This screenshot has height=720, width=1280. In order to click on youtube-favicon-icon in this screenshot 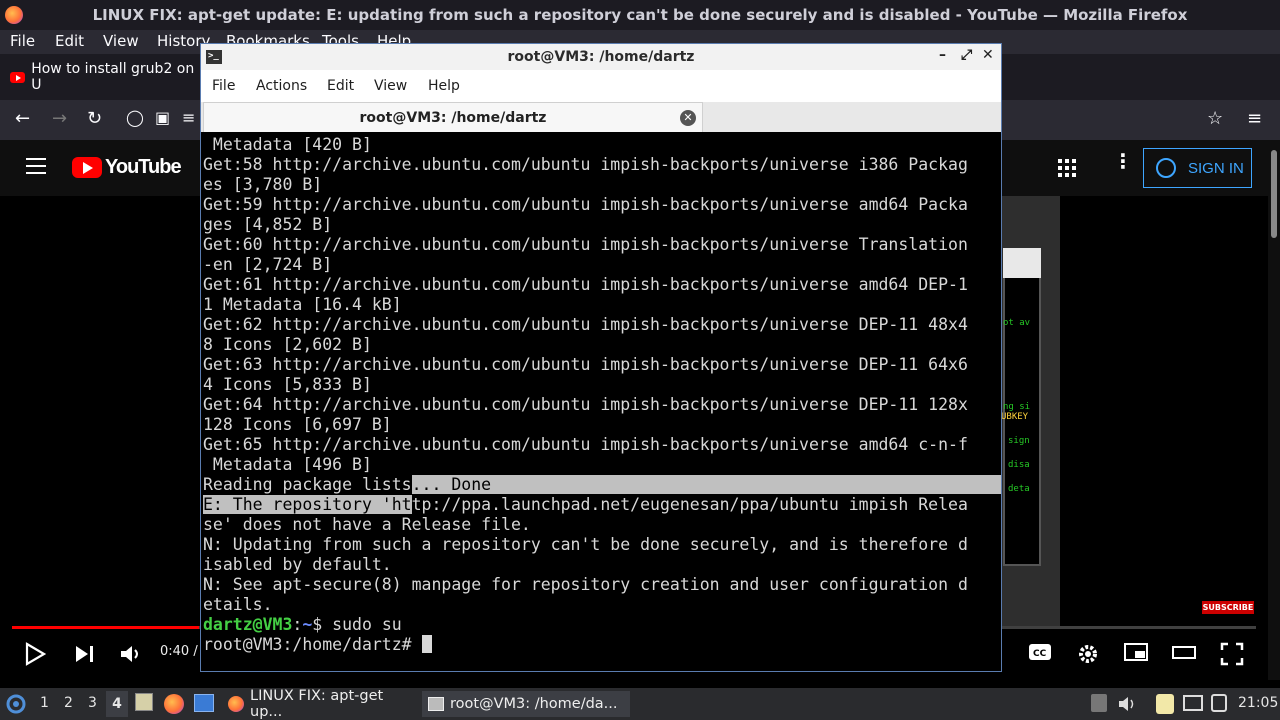, I will do `click(18, 77)`.